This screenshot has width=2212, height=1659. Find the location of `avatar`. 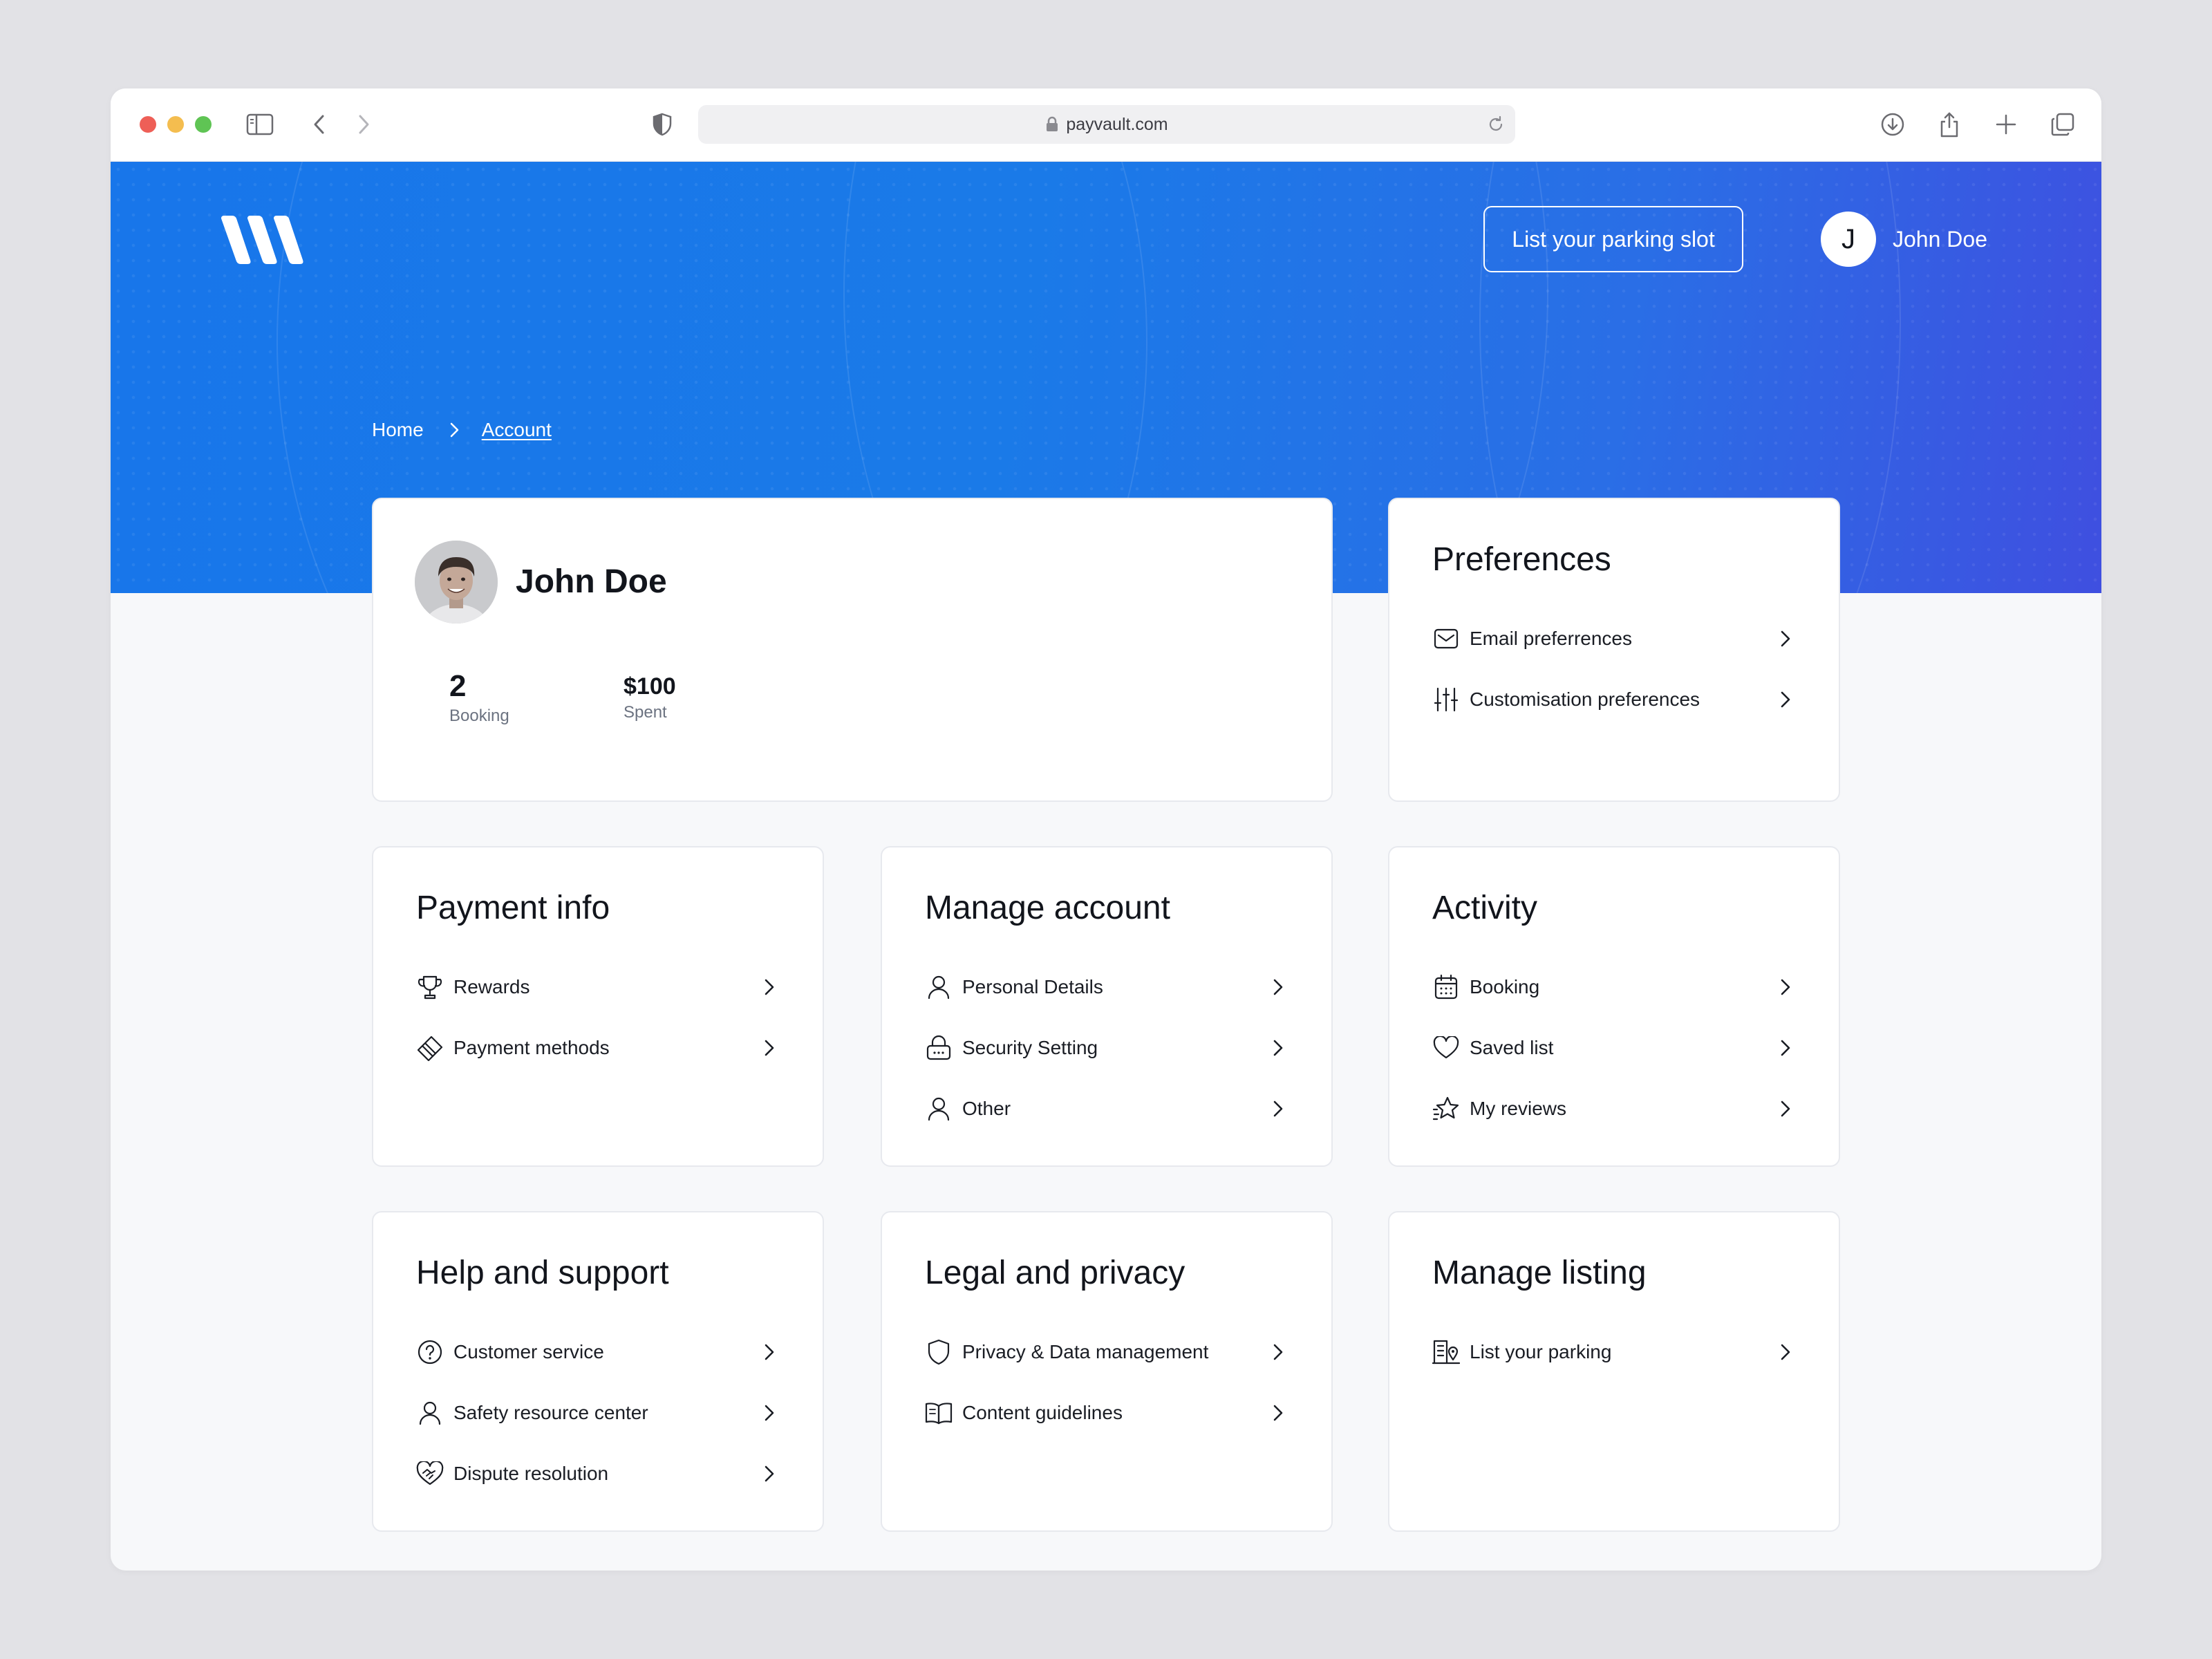

avatar is located at coordinates (456, 582).